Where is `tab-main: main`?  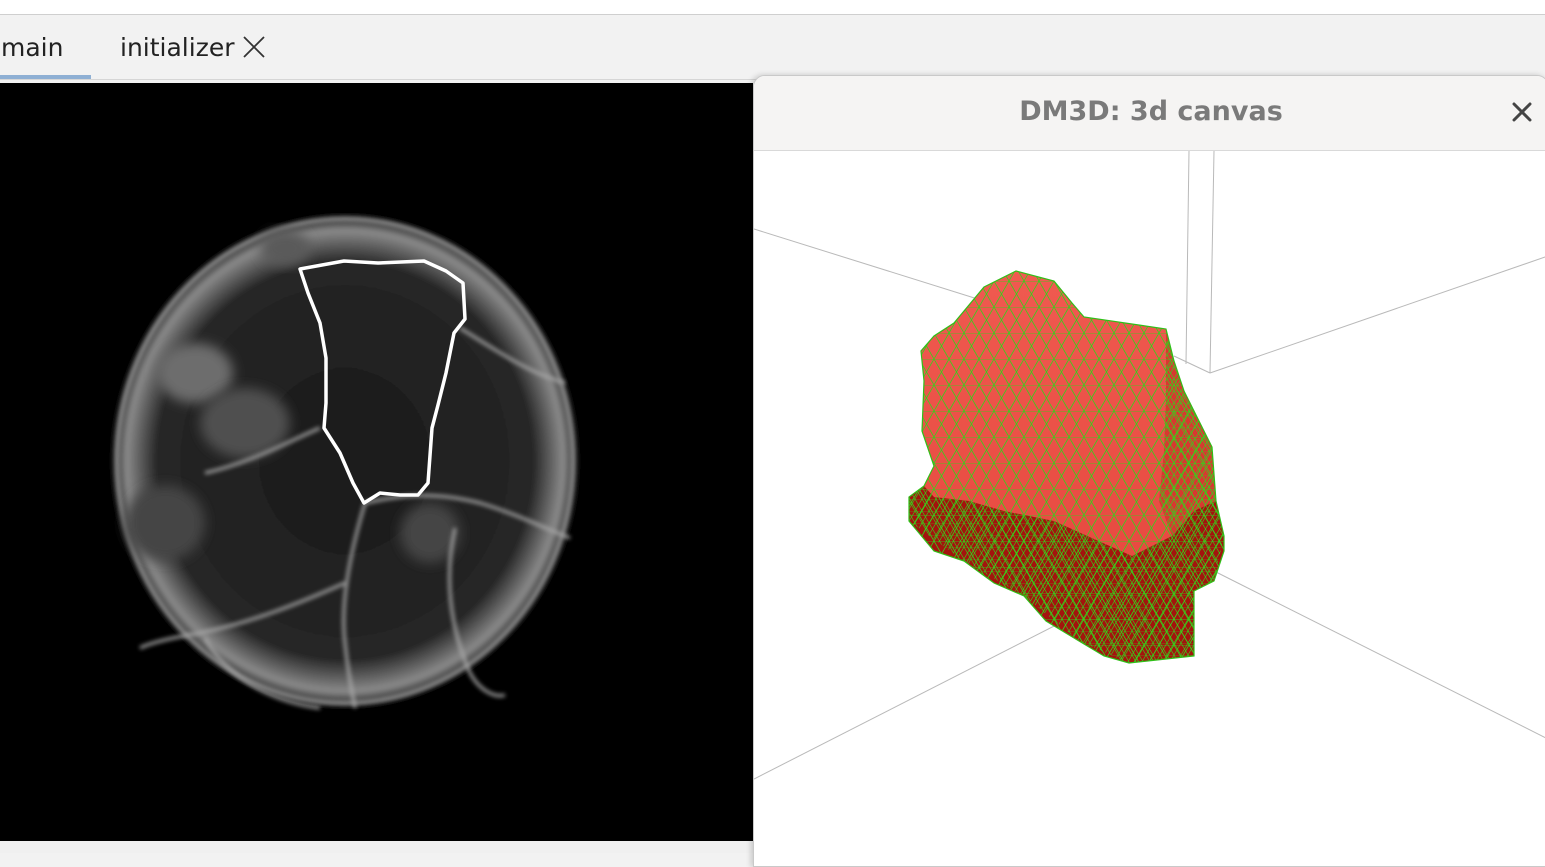 tab-main: main is located at coordinates (45, 47).